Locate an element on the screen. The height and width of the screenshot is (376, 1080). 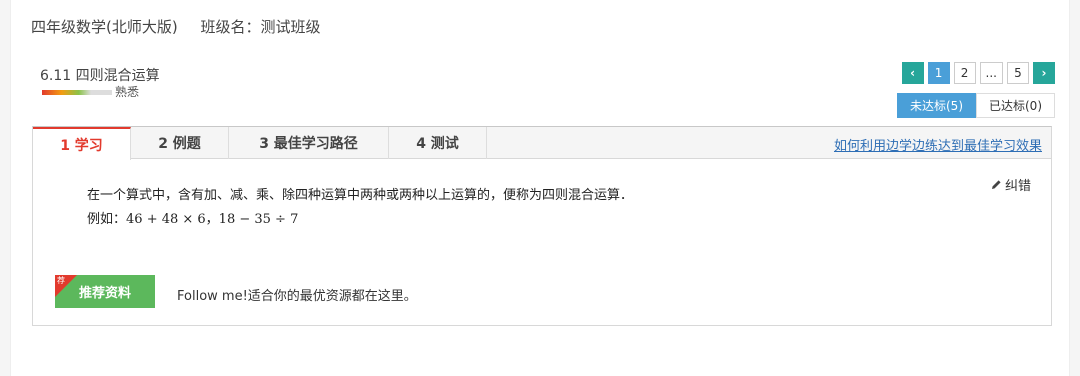
recommend-corner-label: 荐 is located at coordinates (61, 280).